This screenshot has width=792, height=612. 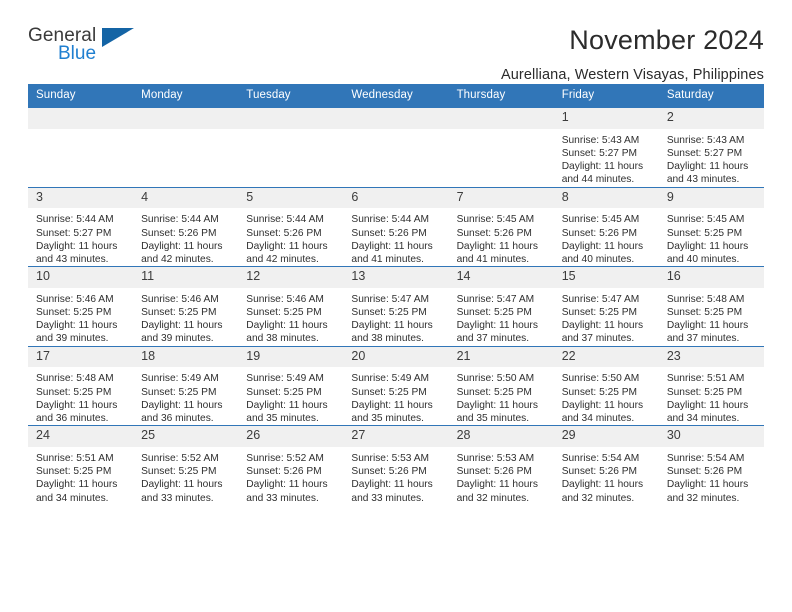 What do you see at coordinates (72, 339) in the screenshot?
I see `daylight-duration-line2: and 39 minutes.` at bounding box center [72, 339].